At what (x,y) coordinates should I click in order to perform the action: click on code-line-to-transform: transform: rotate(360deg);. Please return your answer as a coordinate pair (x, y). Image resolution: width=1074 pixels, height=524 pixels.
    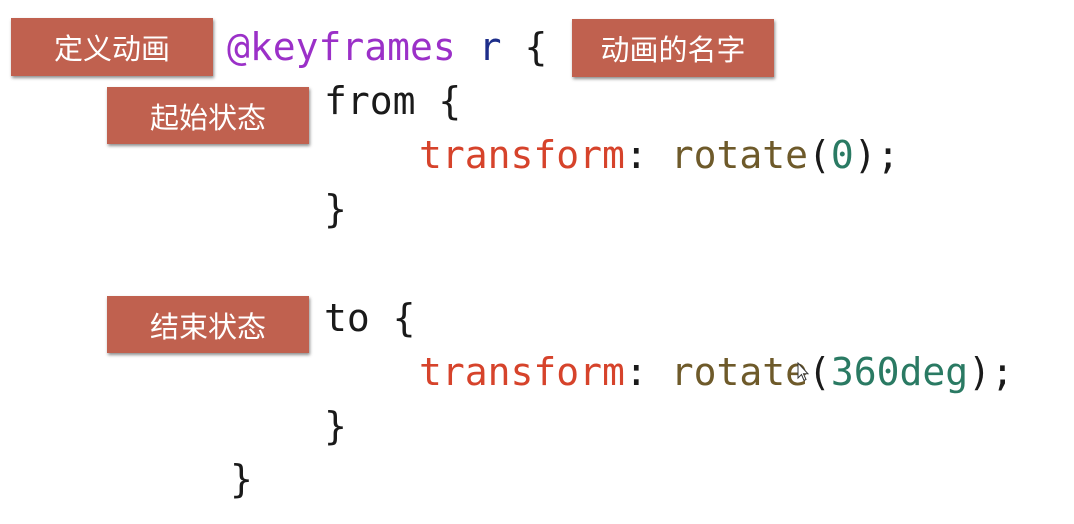
    Looking at the image, I should click on (716, 372).